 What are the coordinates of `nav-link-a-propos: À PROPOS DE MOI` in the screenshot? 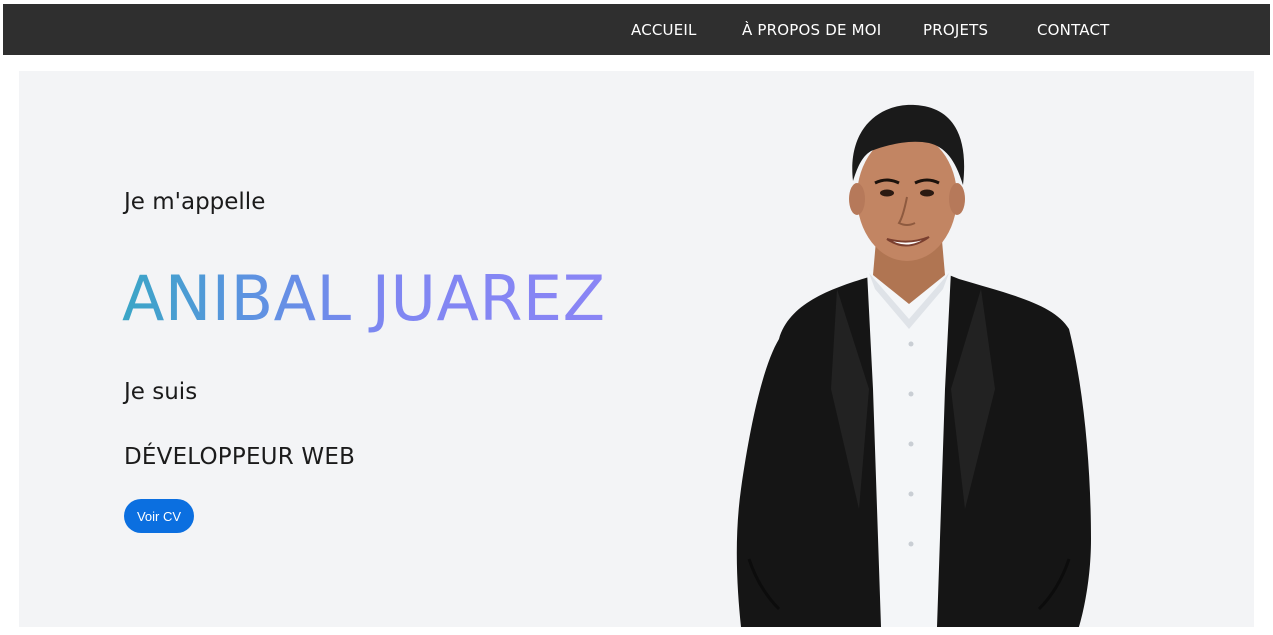 It's located at (811, 30).